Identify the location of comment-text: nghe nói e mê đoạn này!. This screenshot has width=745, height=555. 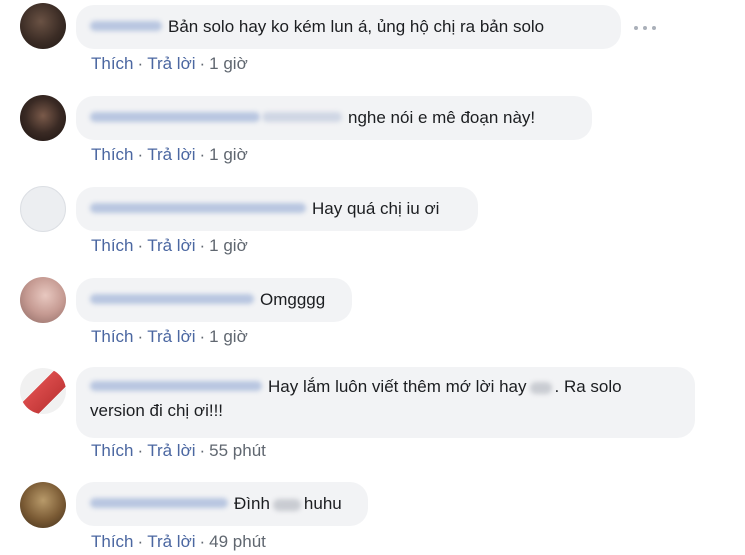
(442, 117).